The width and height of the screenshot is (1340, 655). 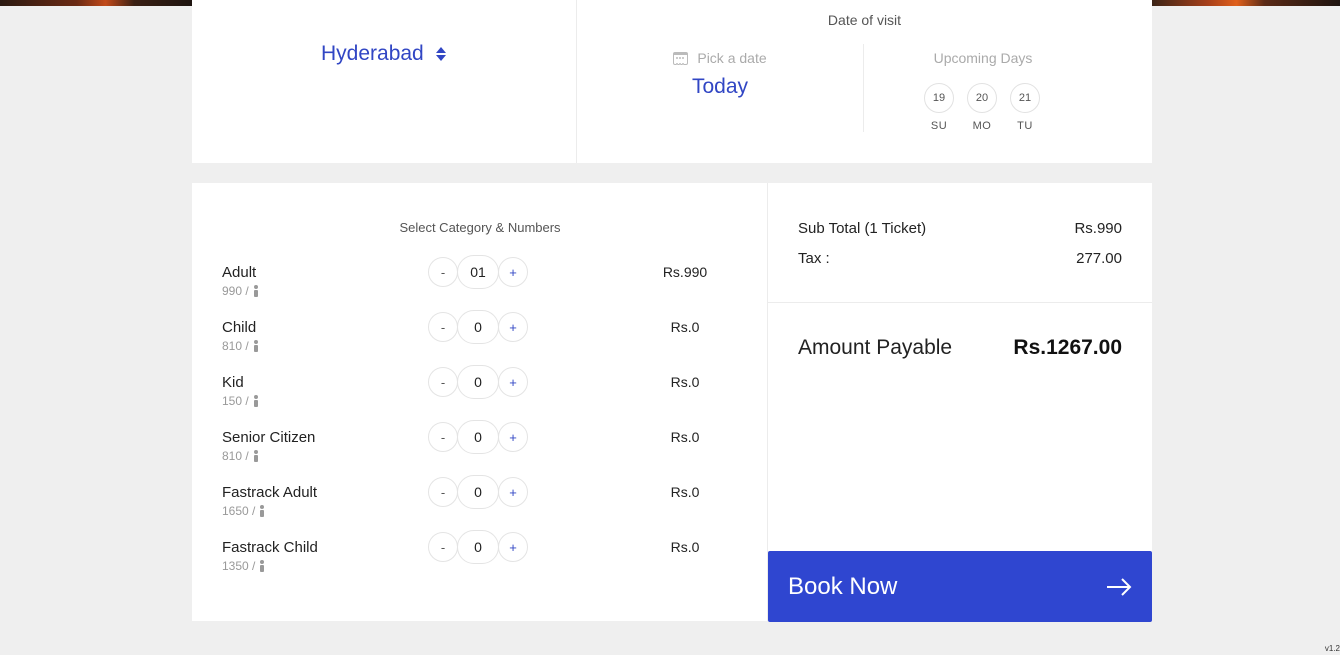 What do you see at coordinates (681, 58) in the screenshot?
I see `calendar-icon` at bounding box center [681, 58].